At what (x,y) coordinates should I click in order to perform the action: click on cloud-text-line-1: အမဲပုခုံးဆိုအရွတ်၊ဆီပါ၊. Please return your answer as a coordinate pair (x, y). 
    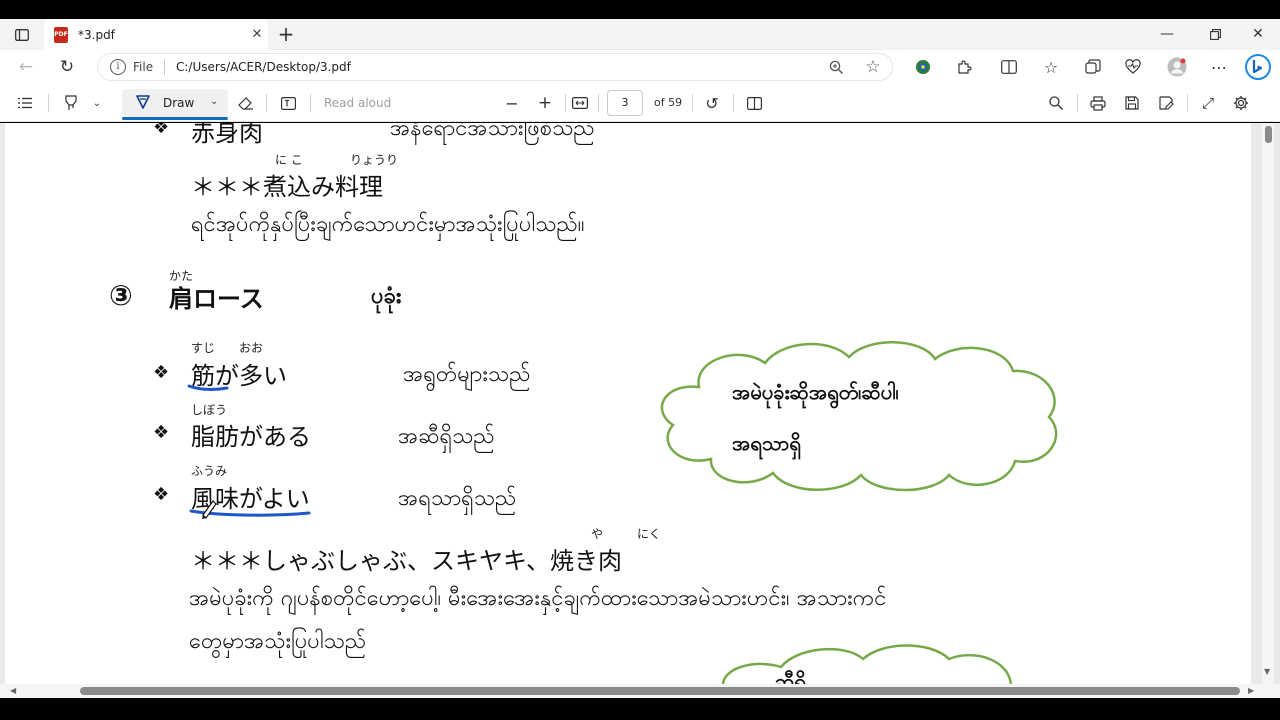
    Looking at the image, I should click on (815, 392).